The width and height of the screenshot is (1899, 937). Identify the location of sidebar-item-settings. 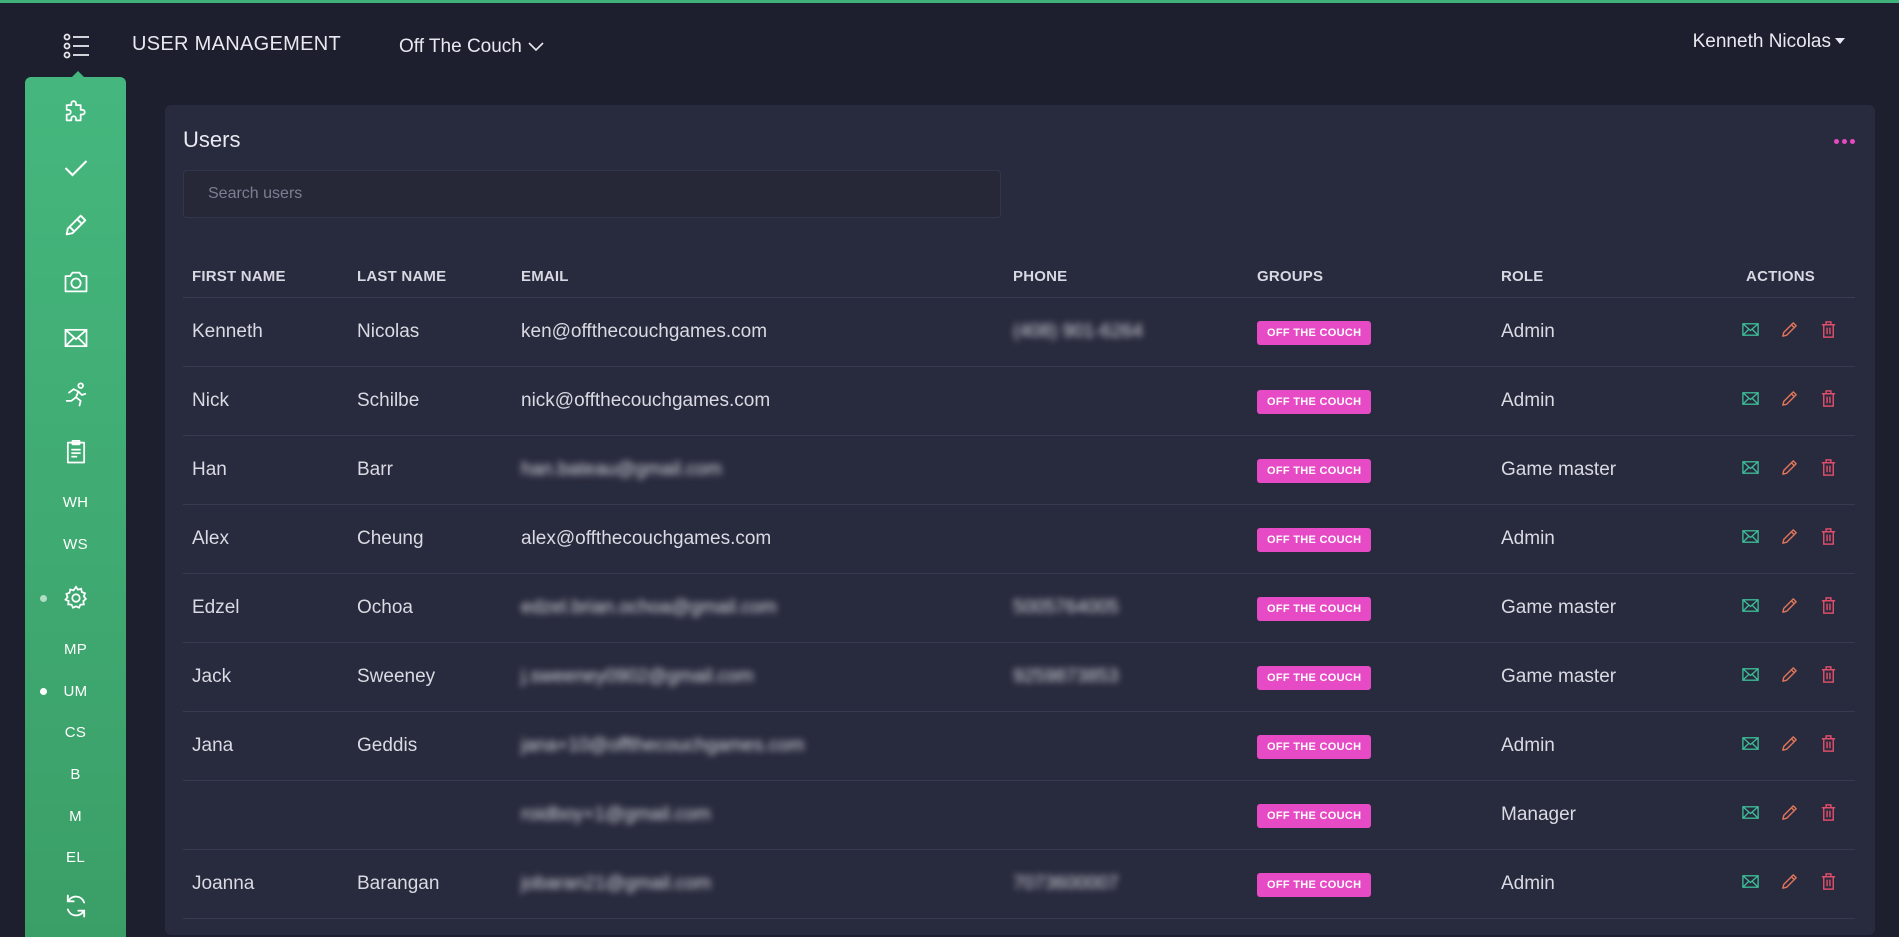
(75, 598).